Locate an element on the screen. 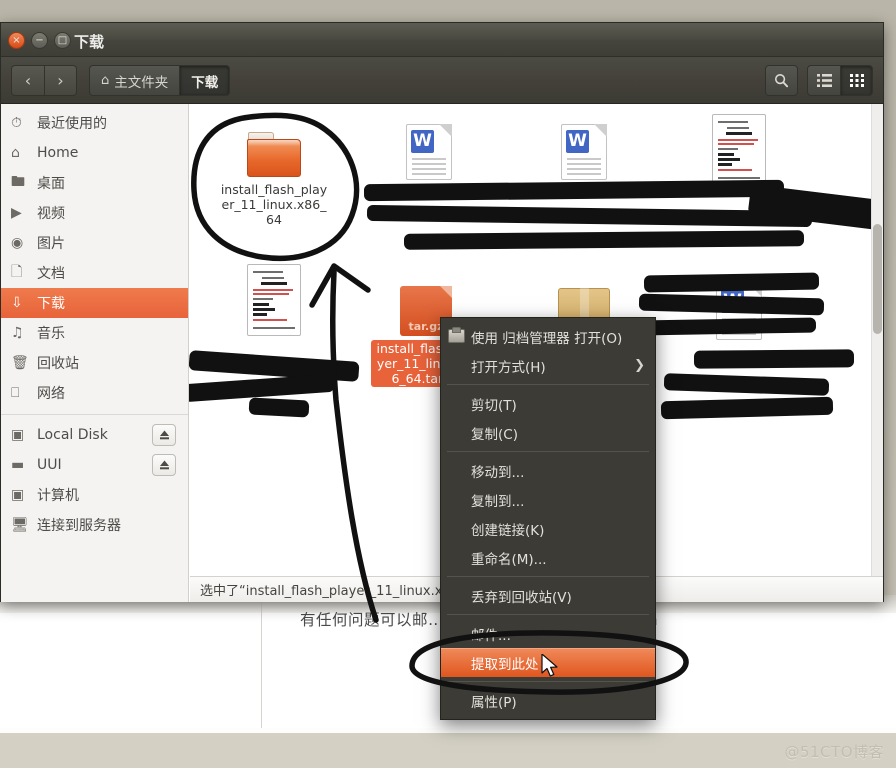 This screenshot has width=896, height=768. list-view-button is located at coordinates (823, 80).